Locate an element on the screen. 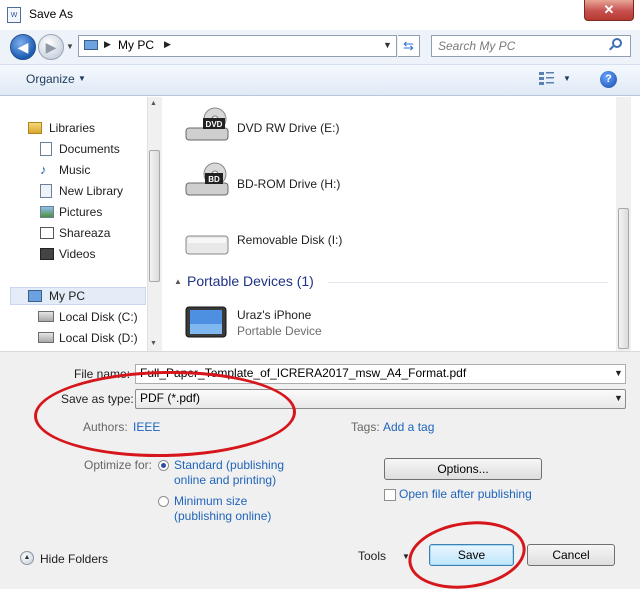 The height and width of the screenshot is (596, 640). videos-icon is located at coordinates (47, 254).